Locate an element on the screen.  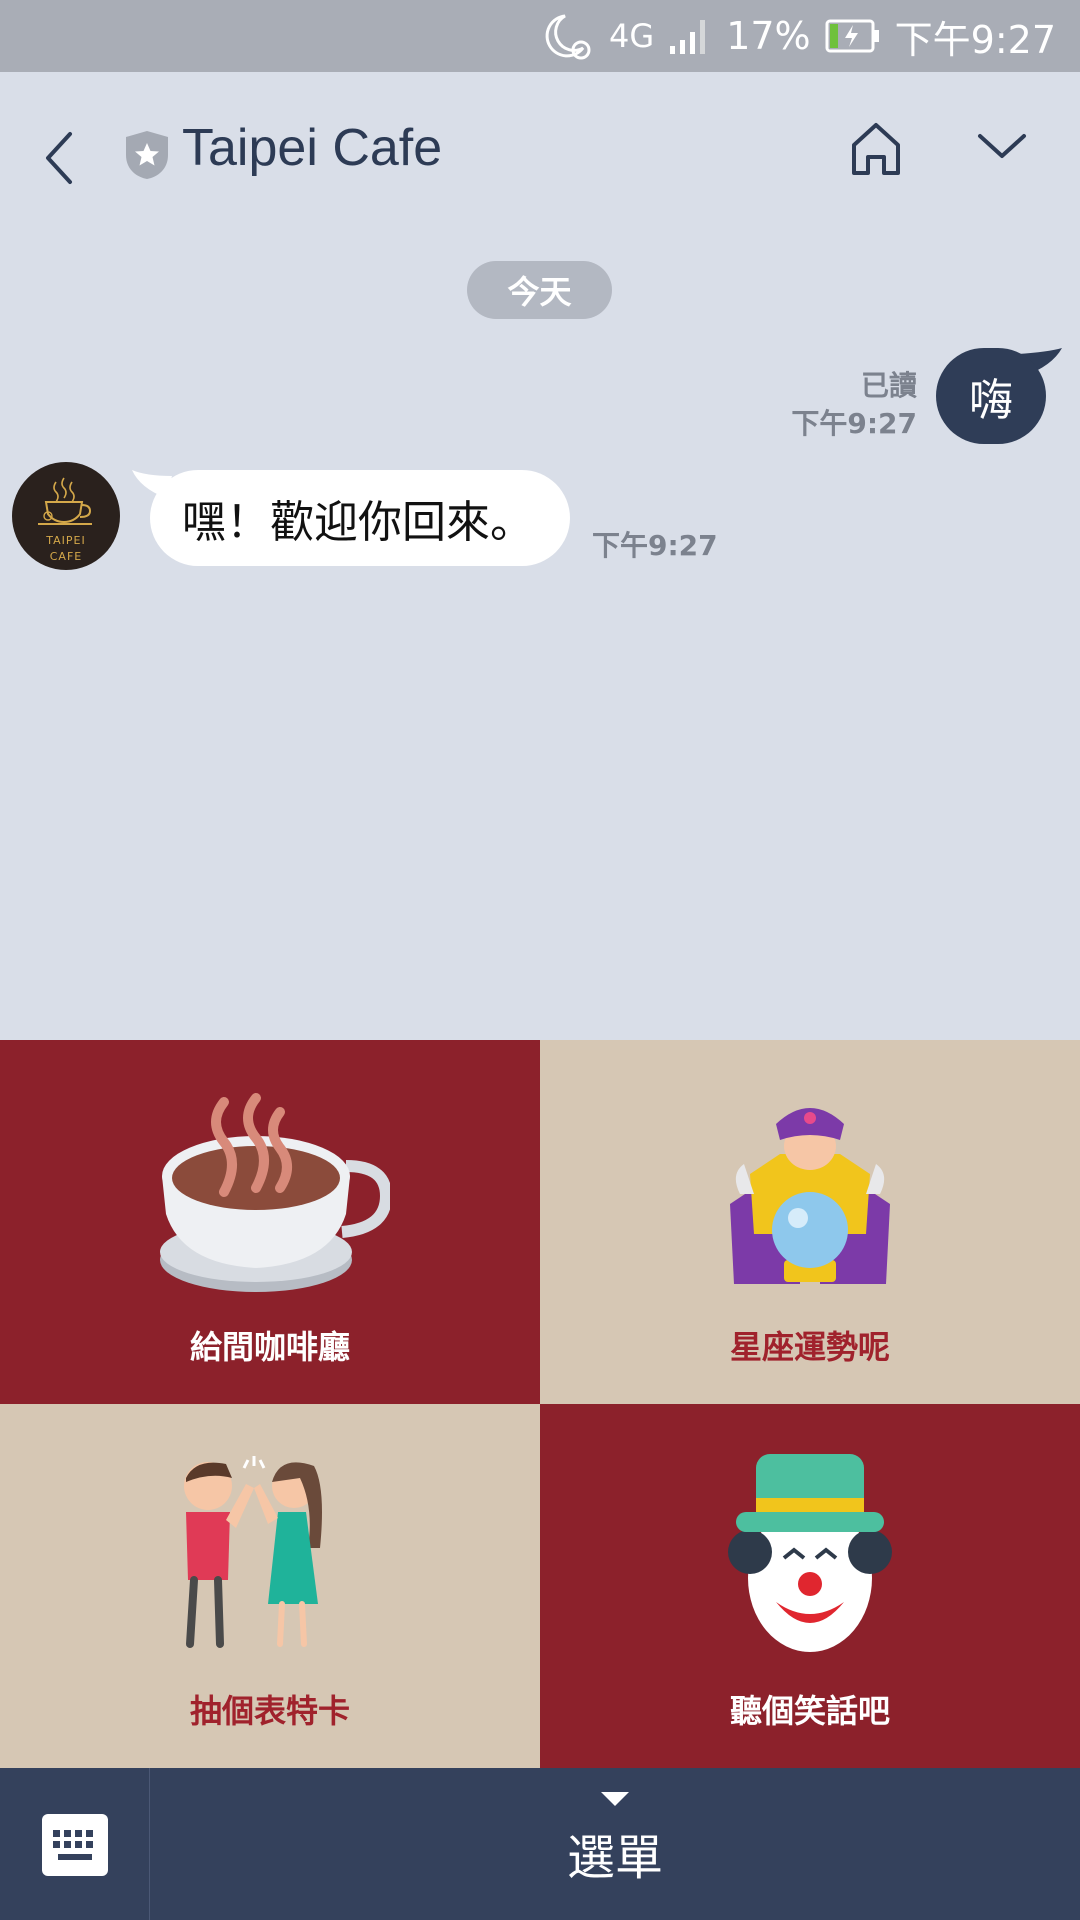
page-title: Taipei Cafe is located at coordinates (312, 148).